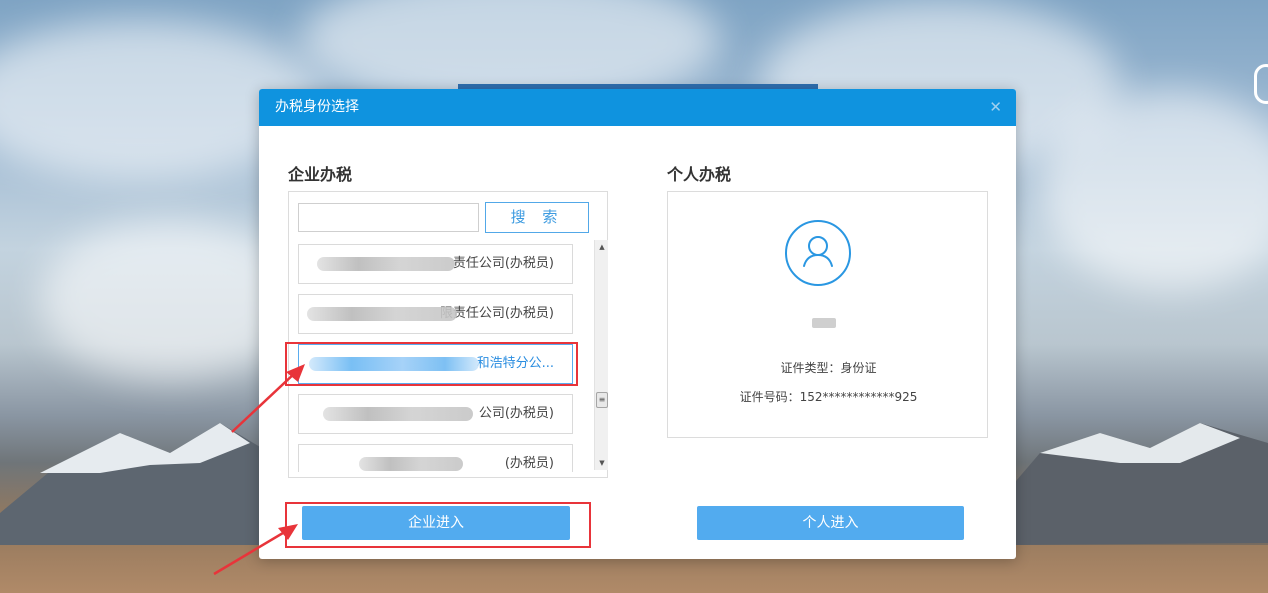 The height and width of the screenshot is (593, 1268). I want to click on personal-info-panel: 证件类型：身份证 证件号码：152************925, so click(827, 314).